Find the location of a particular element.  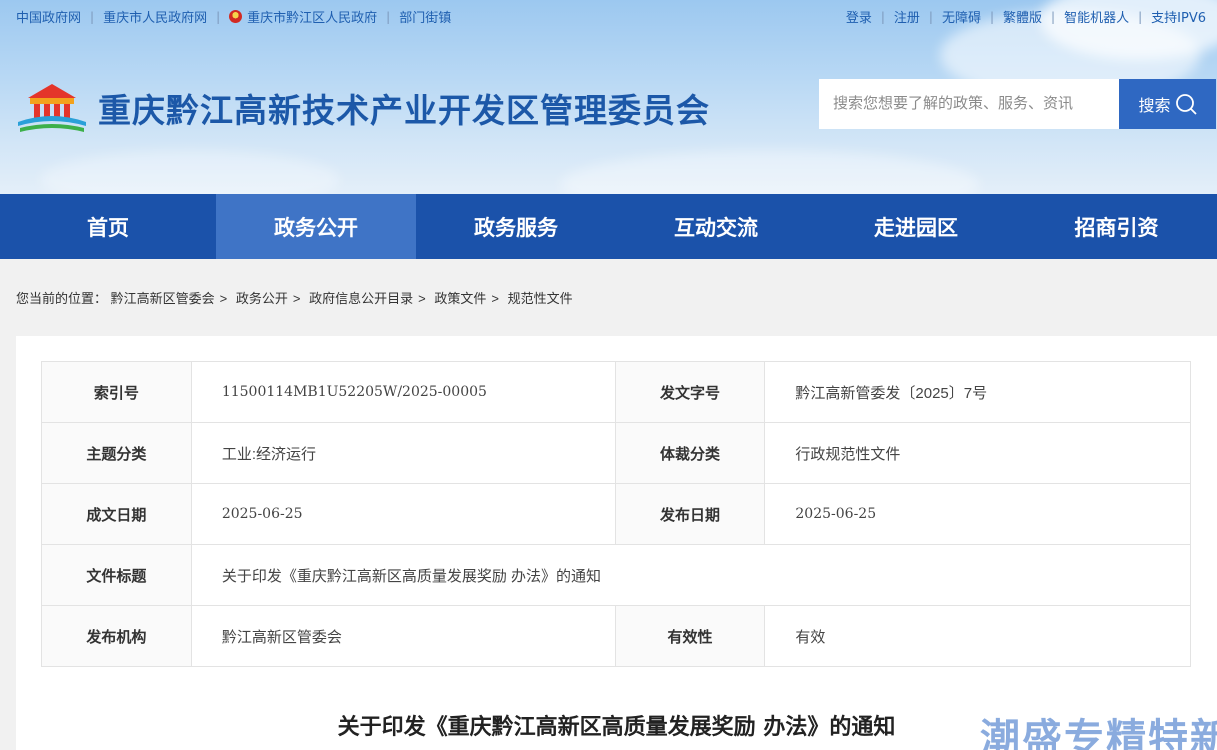

publish-date-value: 2025-06-25 is located at coordinates (977, 514).